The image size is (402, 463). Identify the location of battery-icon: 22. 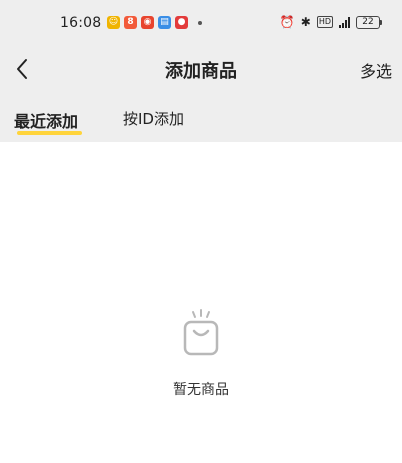
(369, 22).